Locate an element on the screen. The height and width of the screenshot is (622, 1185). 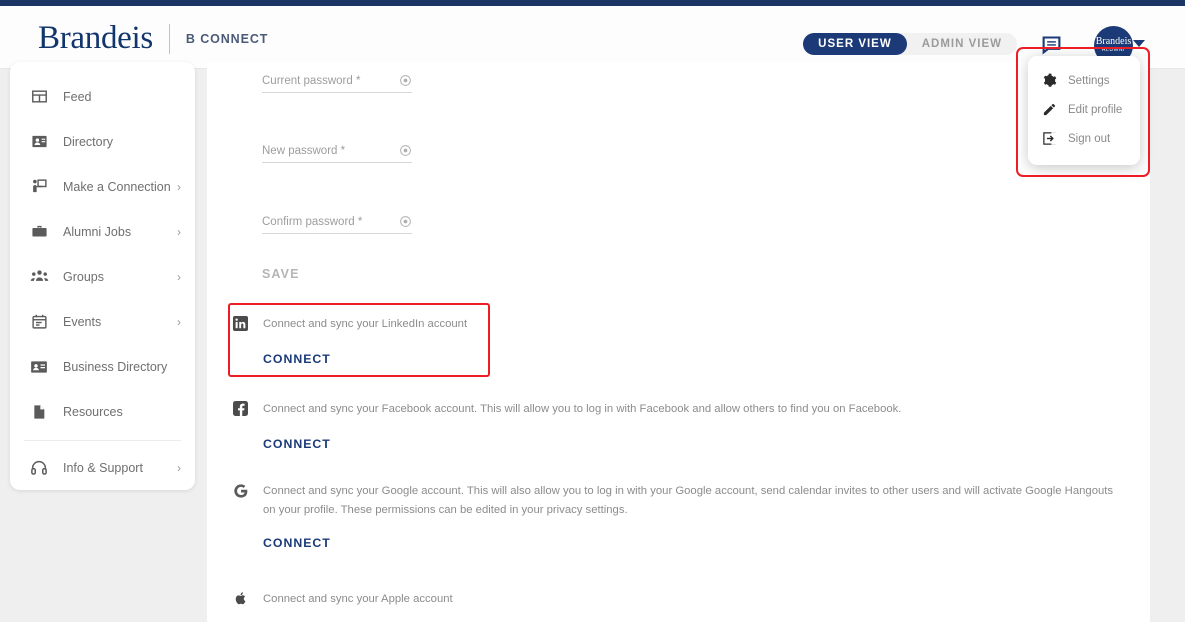
business-card-icon is located at coordinates (39, 367).